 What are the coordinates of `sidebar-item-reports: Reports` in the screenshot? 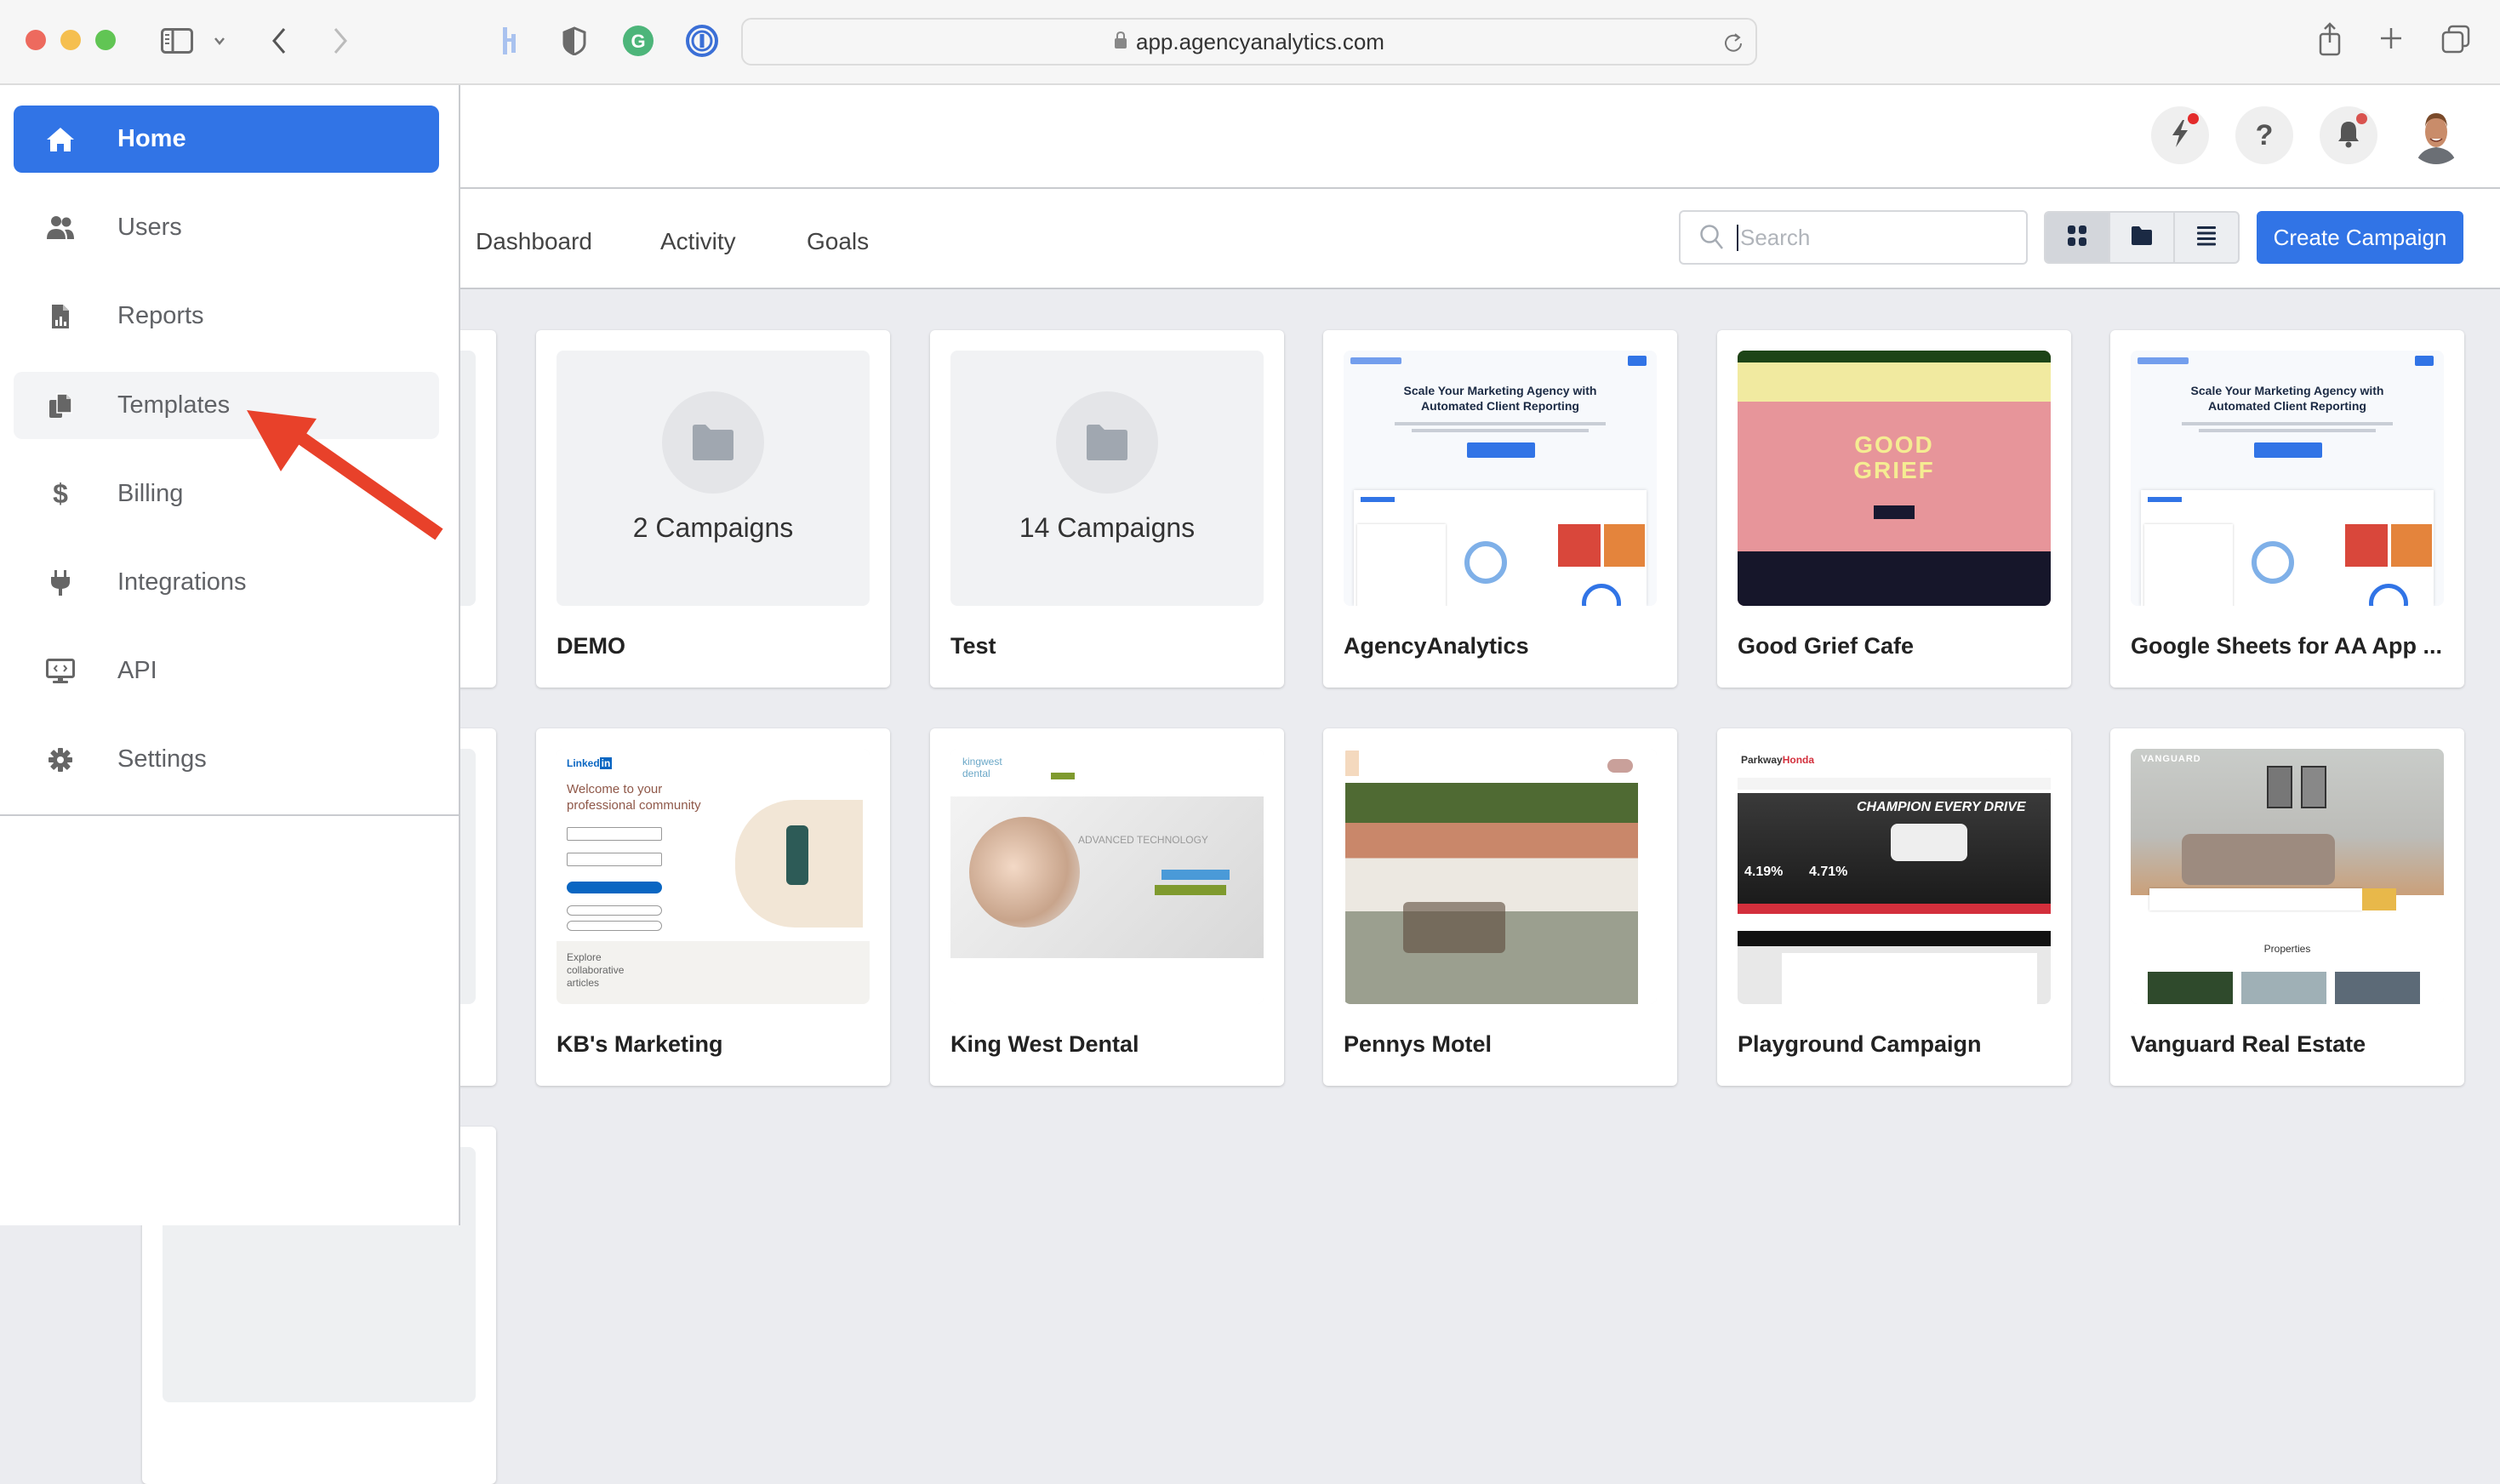 It's located at (226, 316).